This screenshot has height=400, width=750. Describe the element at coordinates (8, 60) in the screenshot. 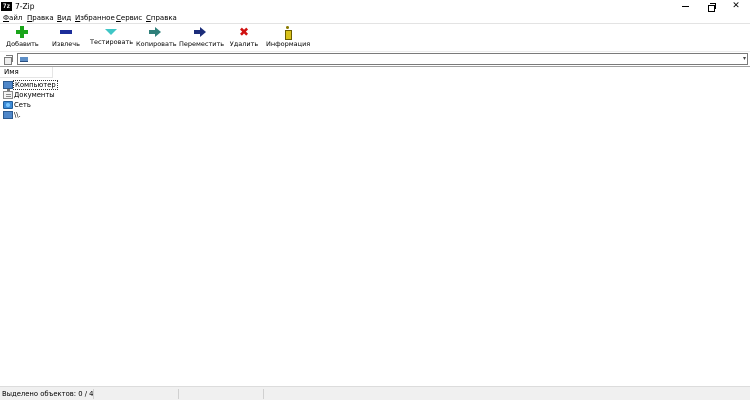

I see `folder-up-button` at that location.